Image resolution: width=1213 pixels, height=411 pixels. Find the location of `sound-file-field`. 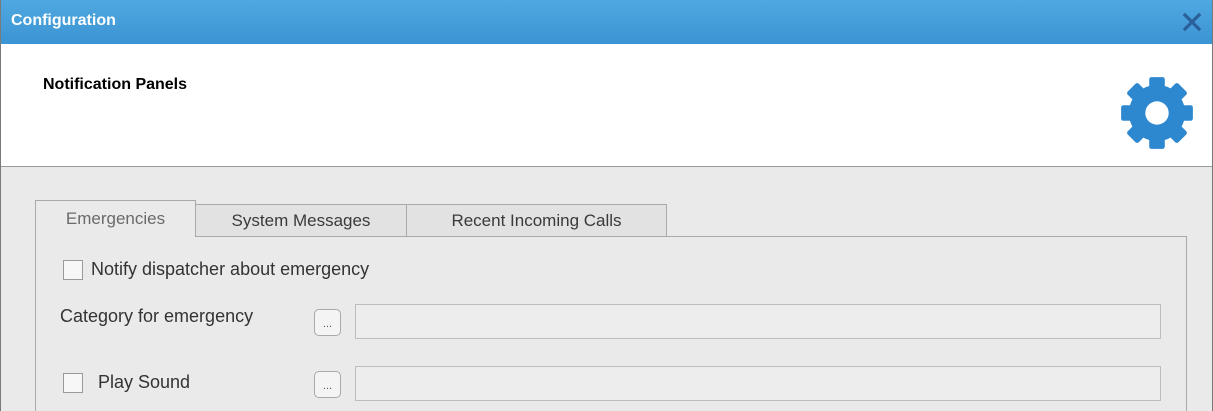

sound-file-field is located at coordinates (758, 383).